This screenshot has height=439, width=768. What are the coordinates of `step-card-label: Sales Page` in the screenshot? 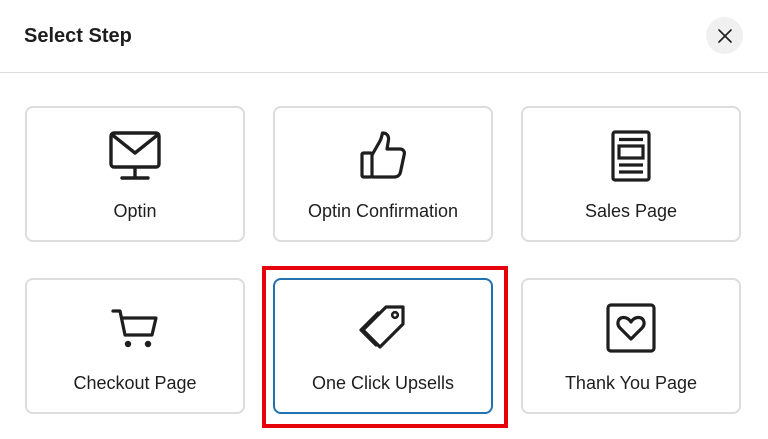 It's located at (631, 211).